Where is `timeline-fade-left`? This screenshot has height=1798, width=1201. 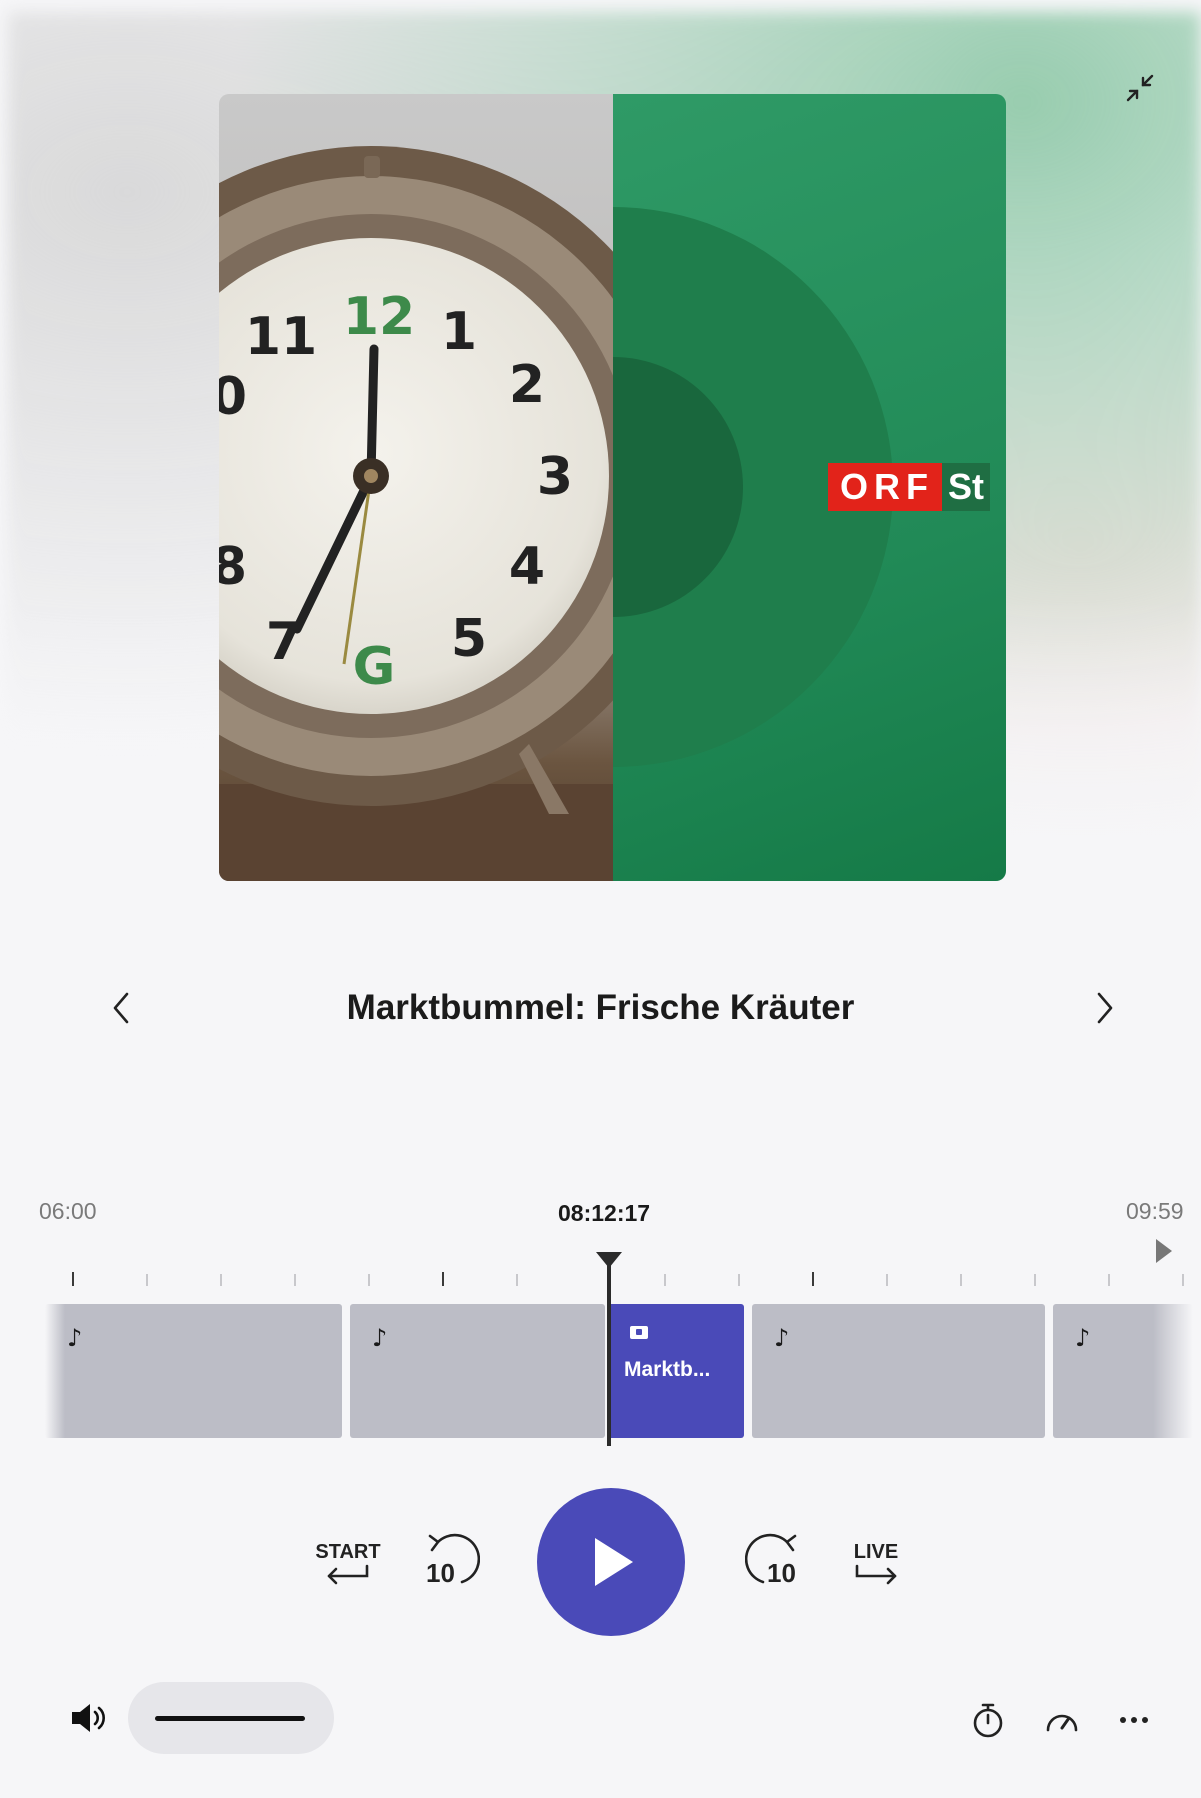
timeline-fade-left is located at coordinates (55, 1371).